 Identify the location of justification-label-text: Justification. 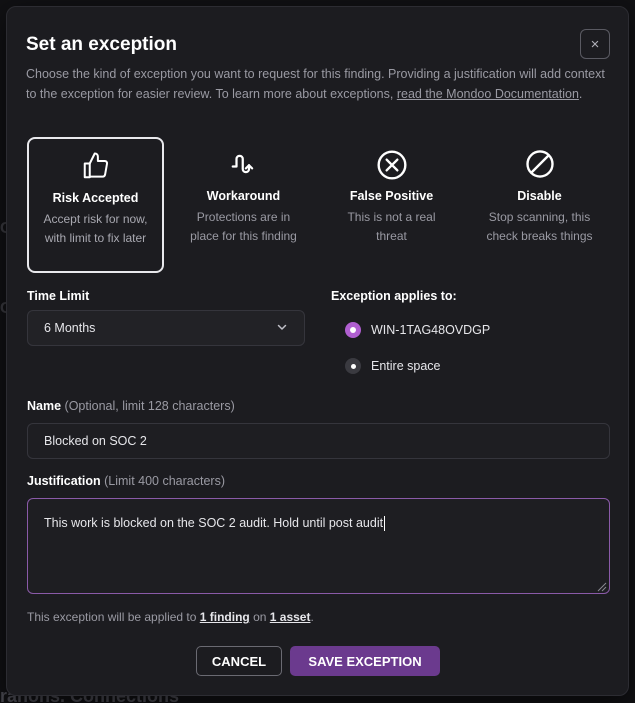
(64, 481).